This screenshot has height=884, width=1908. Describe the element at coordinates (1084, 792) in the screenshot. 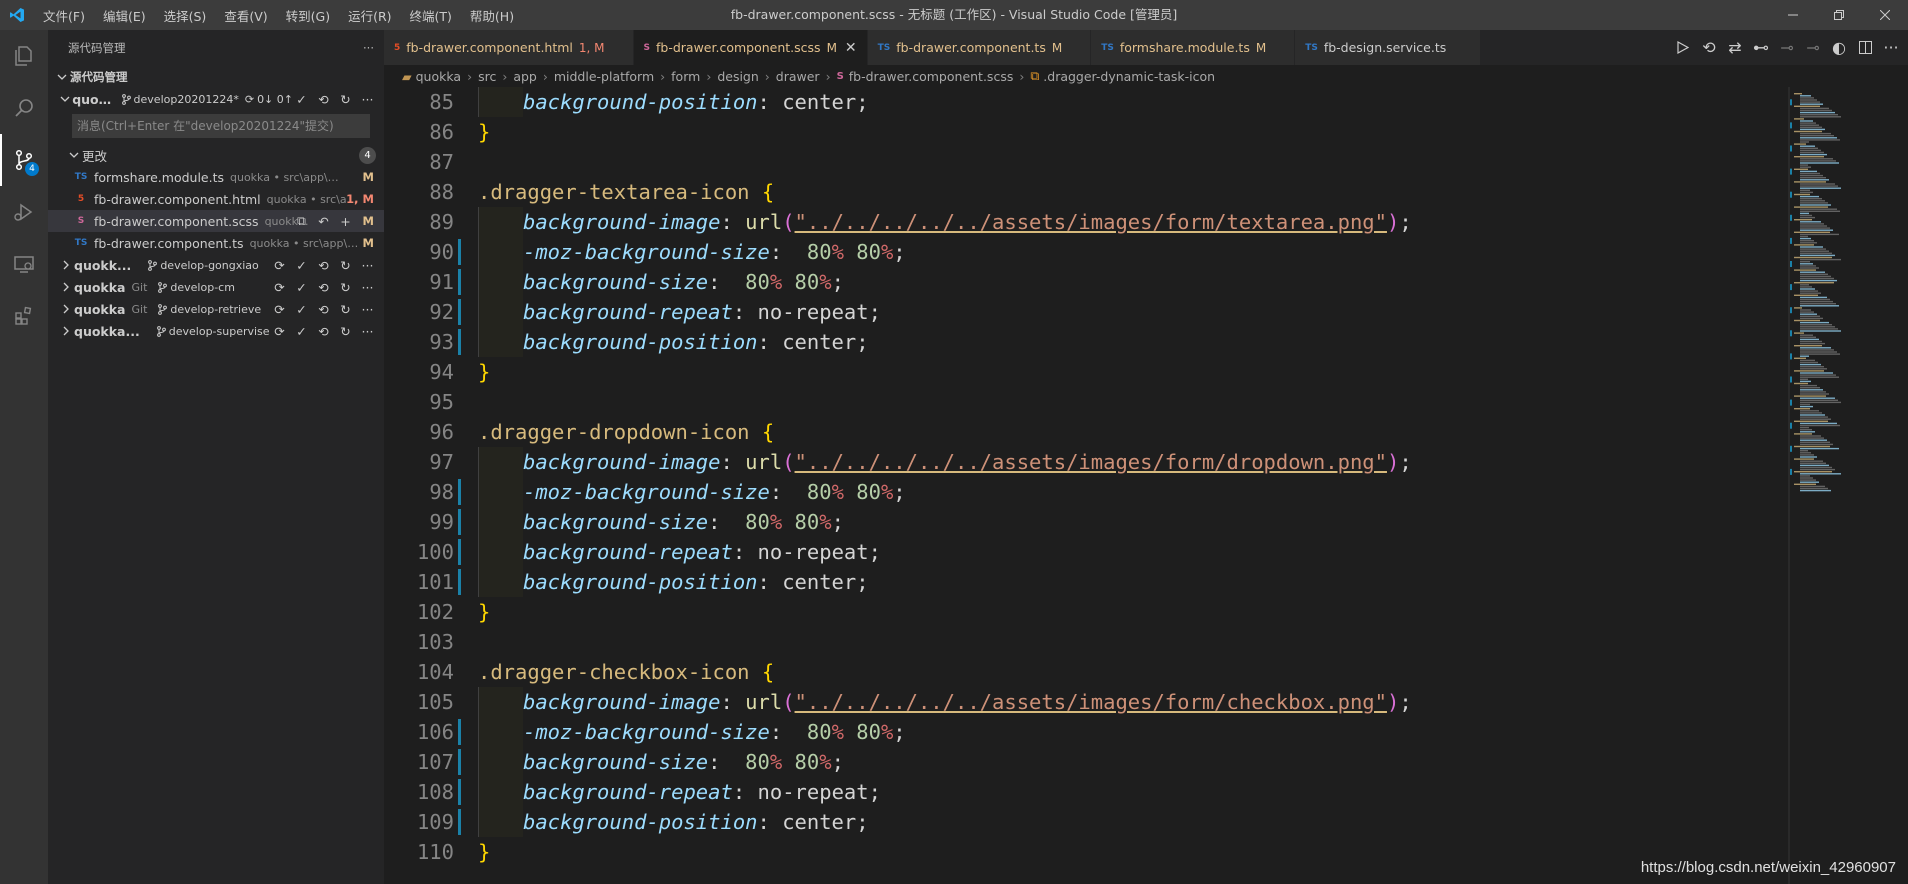

I see `code-line: 108 background-repeat: no-repeat;` at that location.